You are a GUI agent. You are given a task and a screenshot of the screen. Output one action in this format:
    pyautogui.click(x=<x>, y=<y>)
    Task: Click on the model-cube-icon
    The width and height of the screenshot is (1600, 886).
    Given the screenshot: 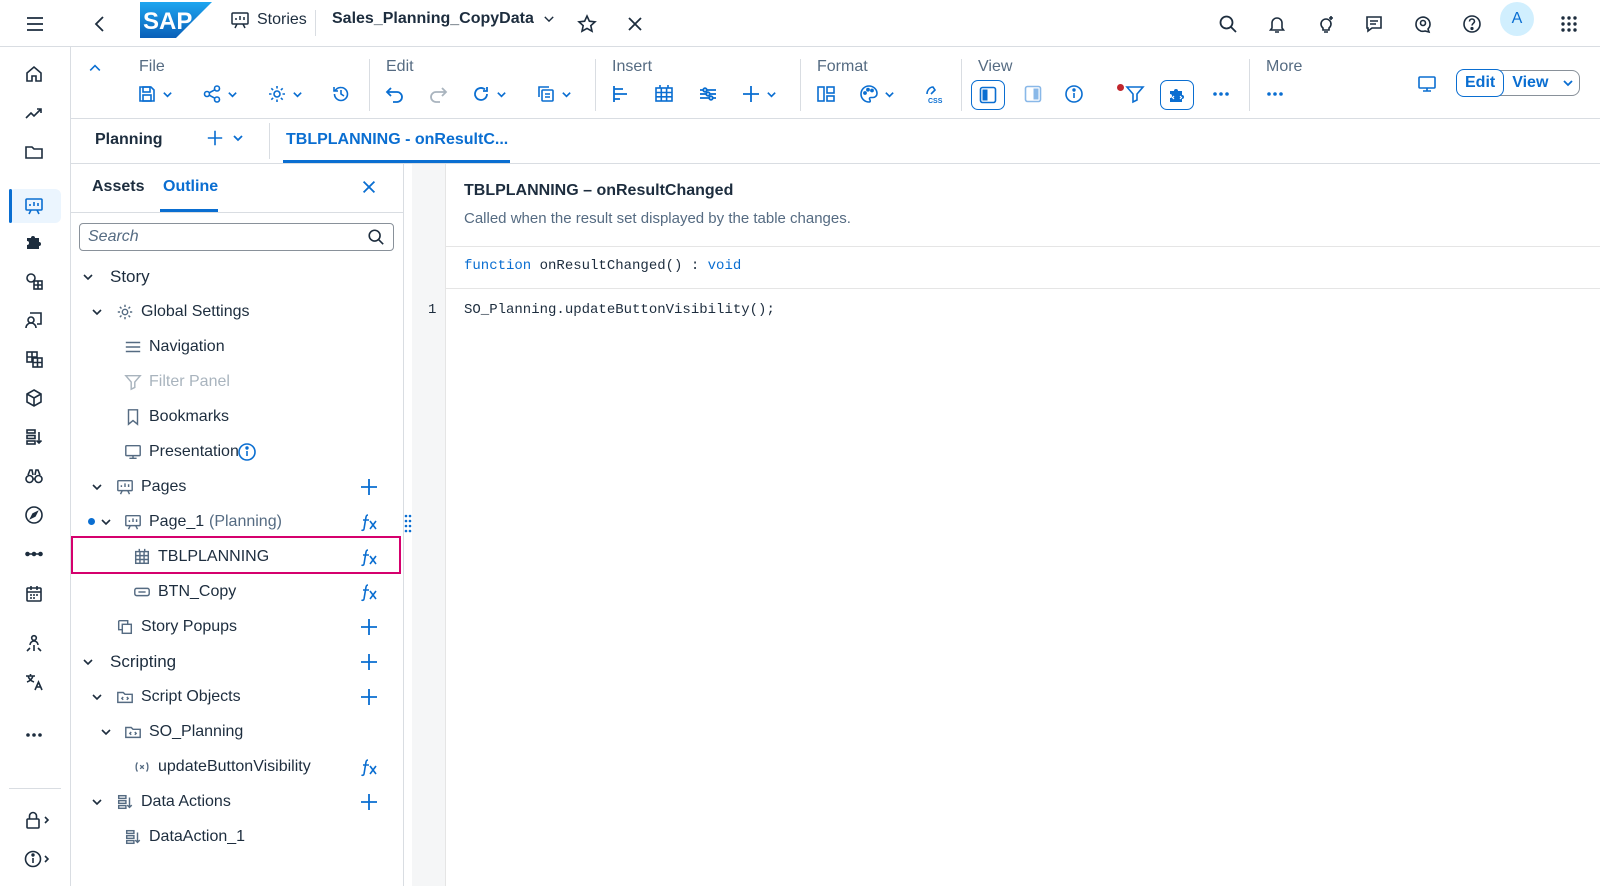 What is the action you would take?
    pyautogui.click(x=34, y=398)
    